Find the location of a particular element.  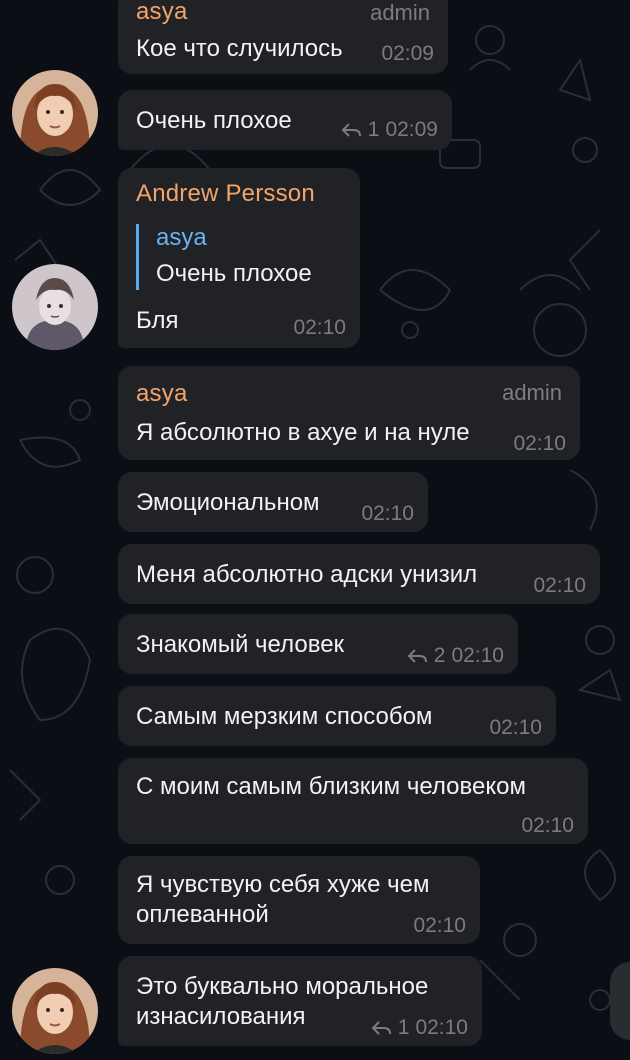

message-bubble: Самым мерзким способом 02:10 is located at coordinates (337, 716).